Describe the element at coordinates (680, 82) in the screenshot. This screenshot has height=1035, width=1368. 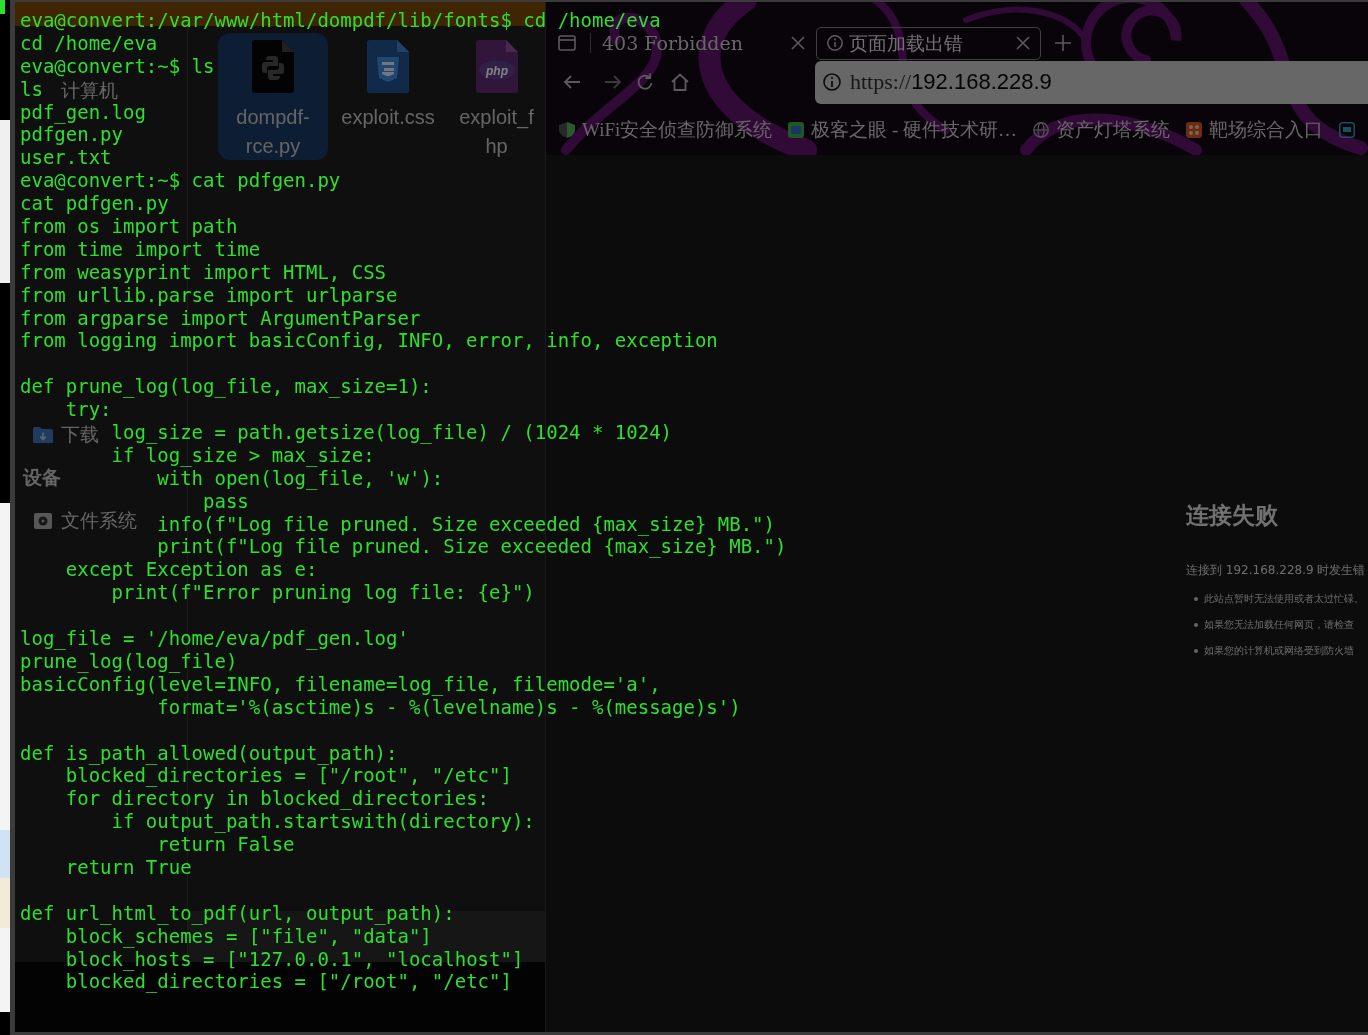
I see `home-icon` at that location.